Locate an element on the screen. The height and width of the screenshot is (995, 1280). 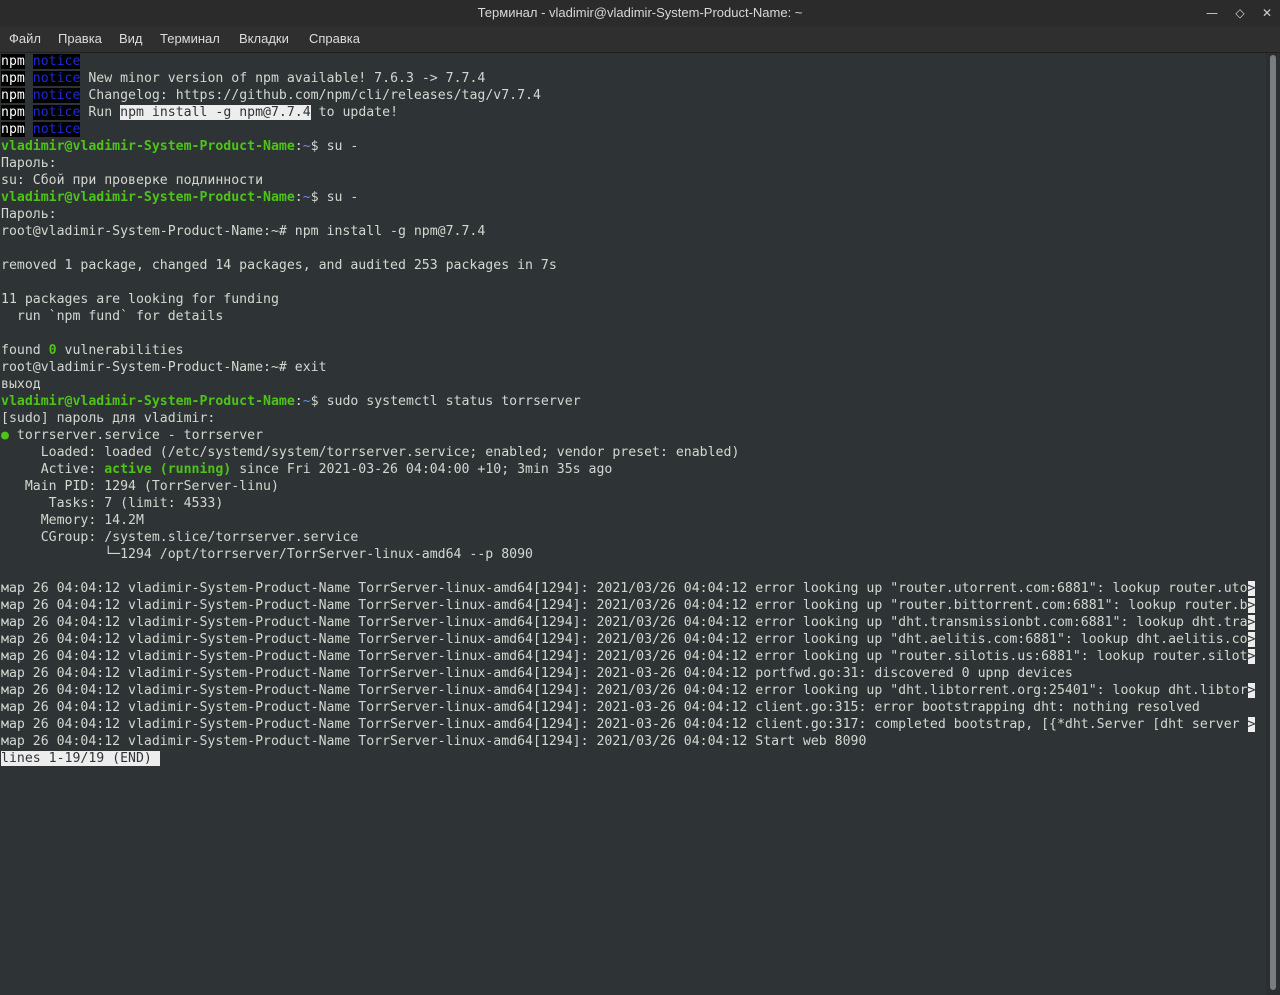
close-icon: ✕ is located at coordinates (1267, 13).